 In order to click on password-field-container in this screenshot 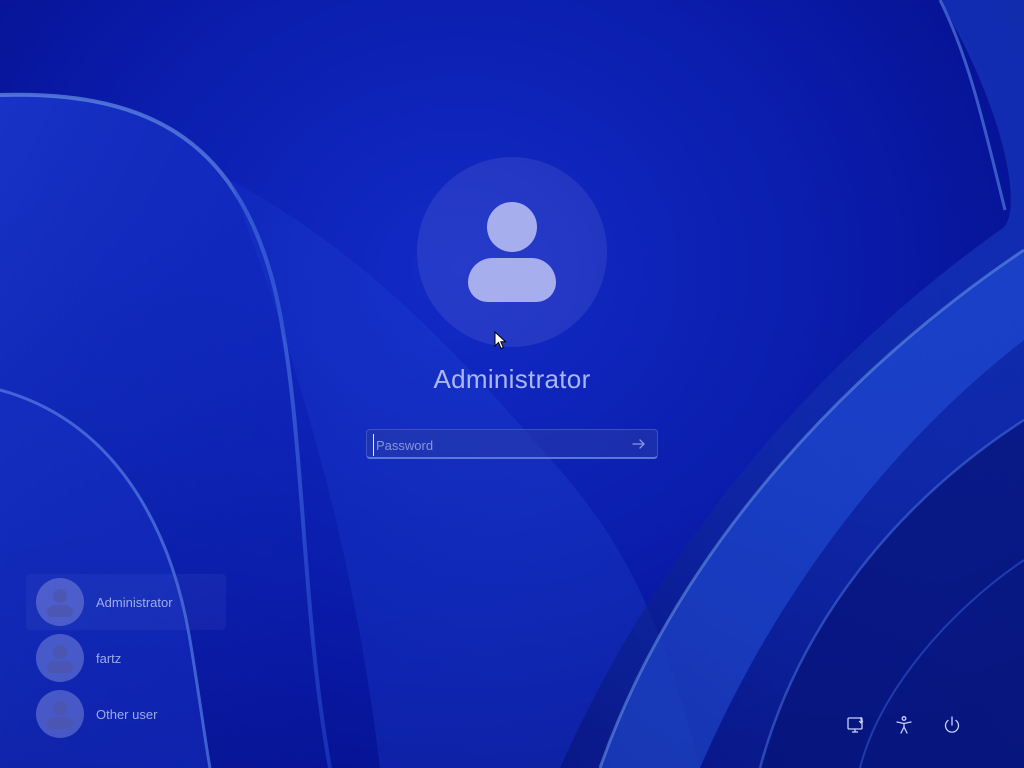, I will do `click(512, 444)`.